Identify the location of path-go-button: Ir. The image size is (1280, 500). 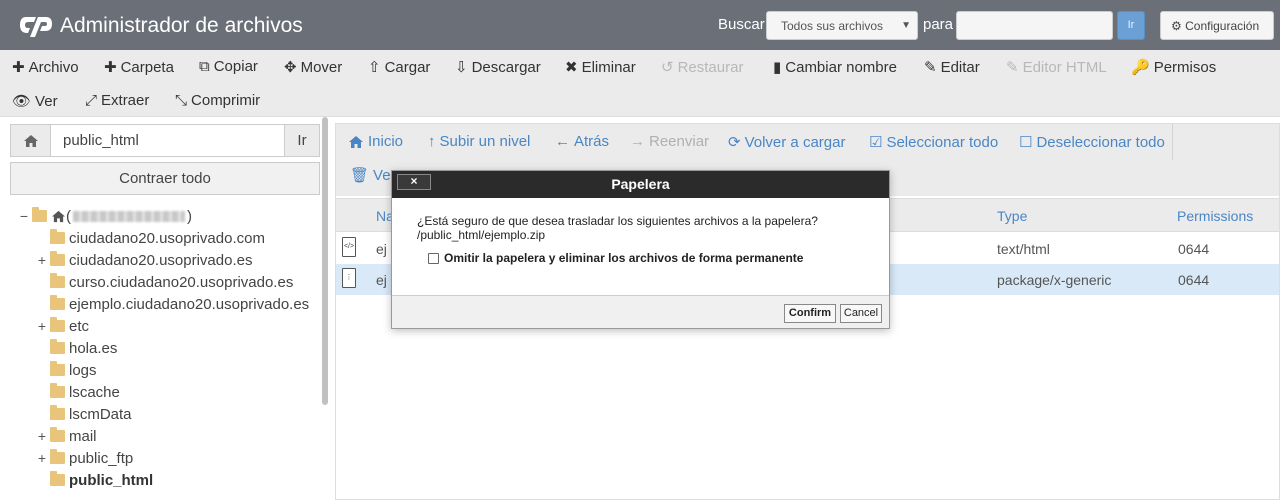
(301, 140).